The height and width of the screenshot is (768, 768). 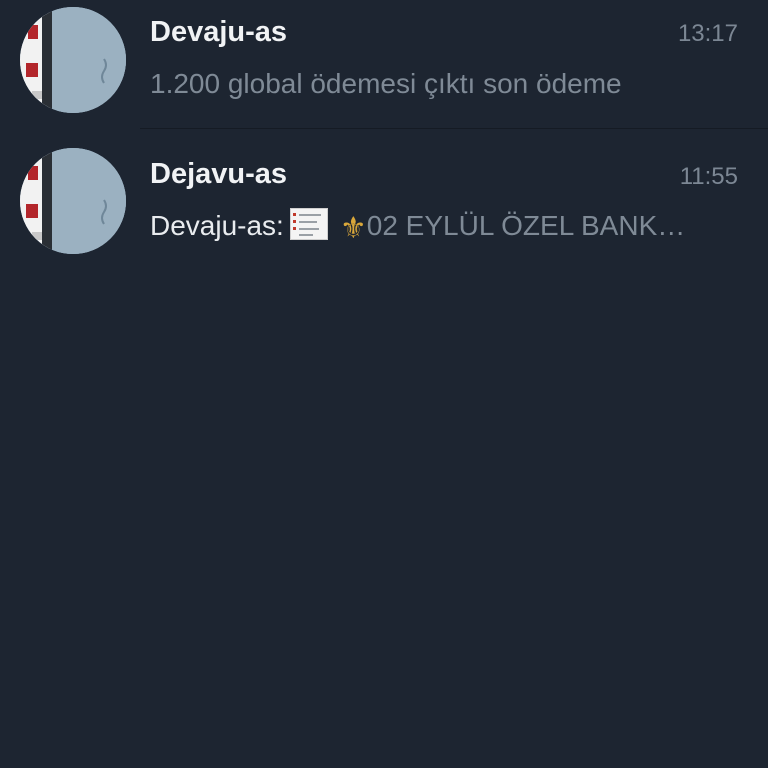 I want to click on chat-preview: 1.200 global ödemesi çıktı son ödeme, so click(x=386, y=83).